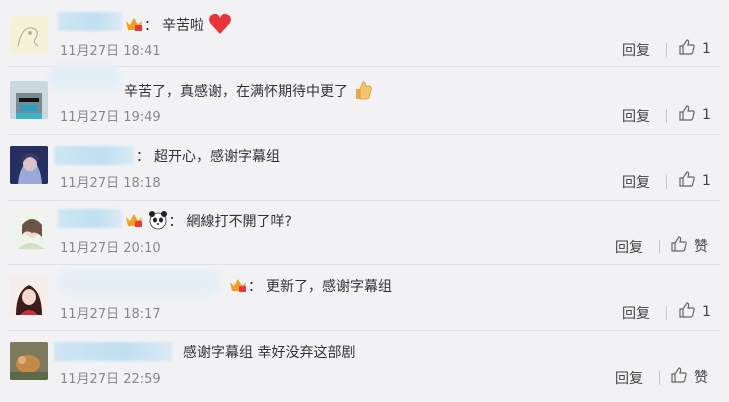  I want to click on comment-content: 辛苦了，真感谢，在满怀期待中更了, so click(249, 92).